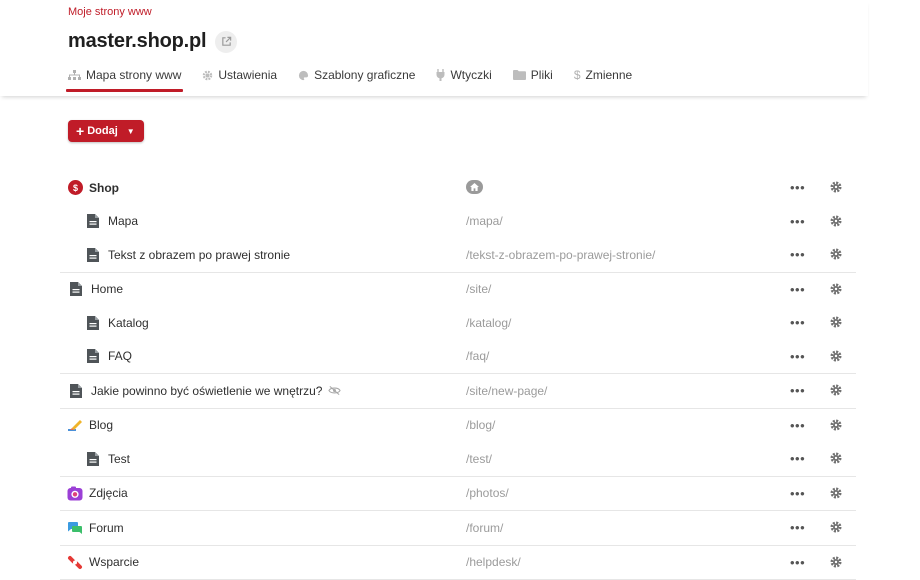 Image resolution: width=920 pixels, height=580 pixels. Describe the element at coordinates (458, 425) in the screenshot. I see `list-item: Blog /blog/ •••` at that location.